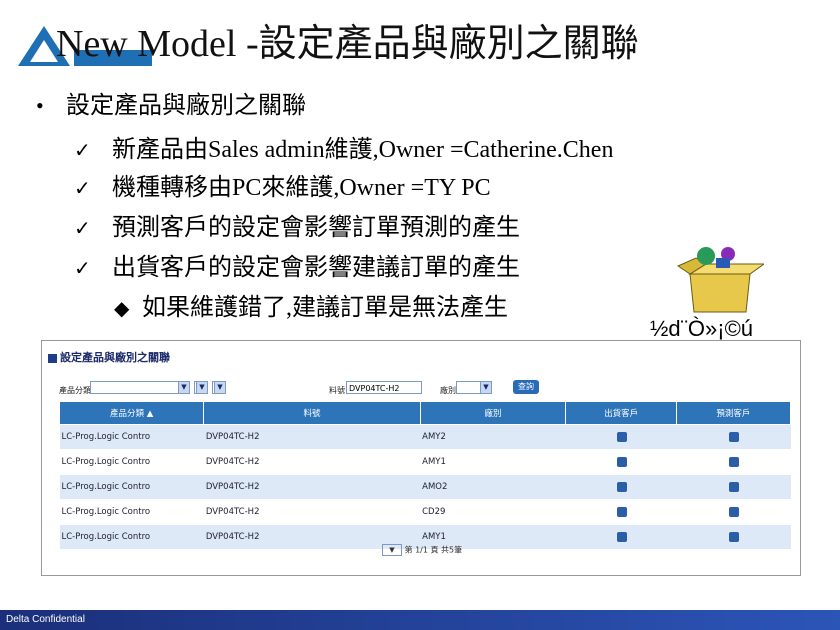 The image size is (840, 630). I want to click on table-row: LC-Prog.Logic Contro DVP04TC-H2 CD29, so click(425, 512).